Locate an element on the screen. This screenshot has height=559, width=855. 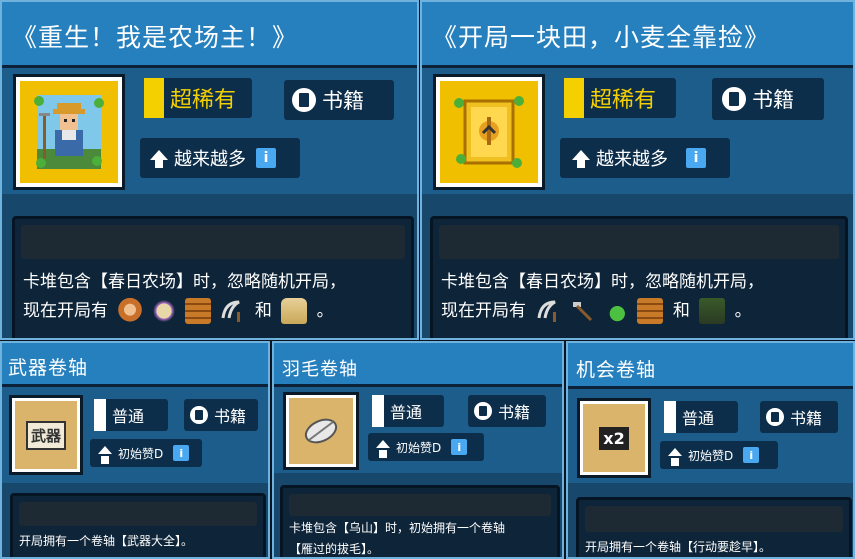
card-title: 《开局一块田，小麦全靠捡》 is located at coordinates (601, 37).